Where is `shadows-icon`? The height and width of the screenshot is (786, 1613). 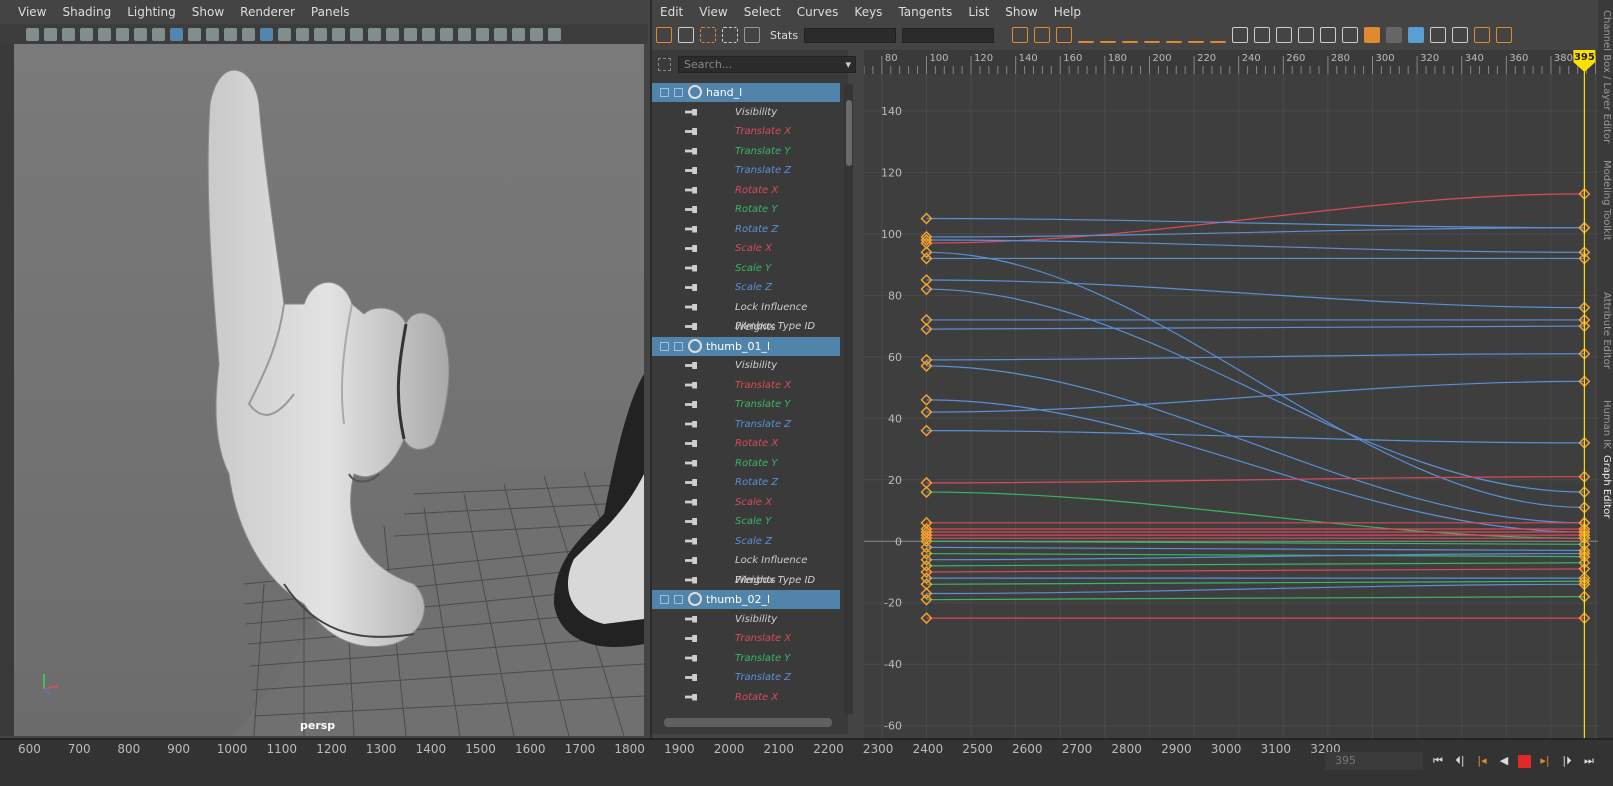 shadows-icon is located at coordinates (320, 34).